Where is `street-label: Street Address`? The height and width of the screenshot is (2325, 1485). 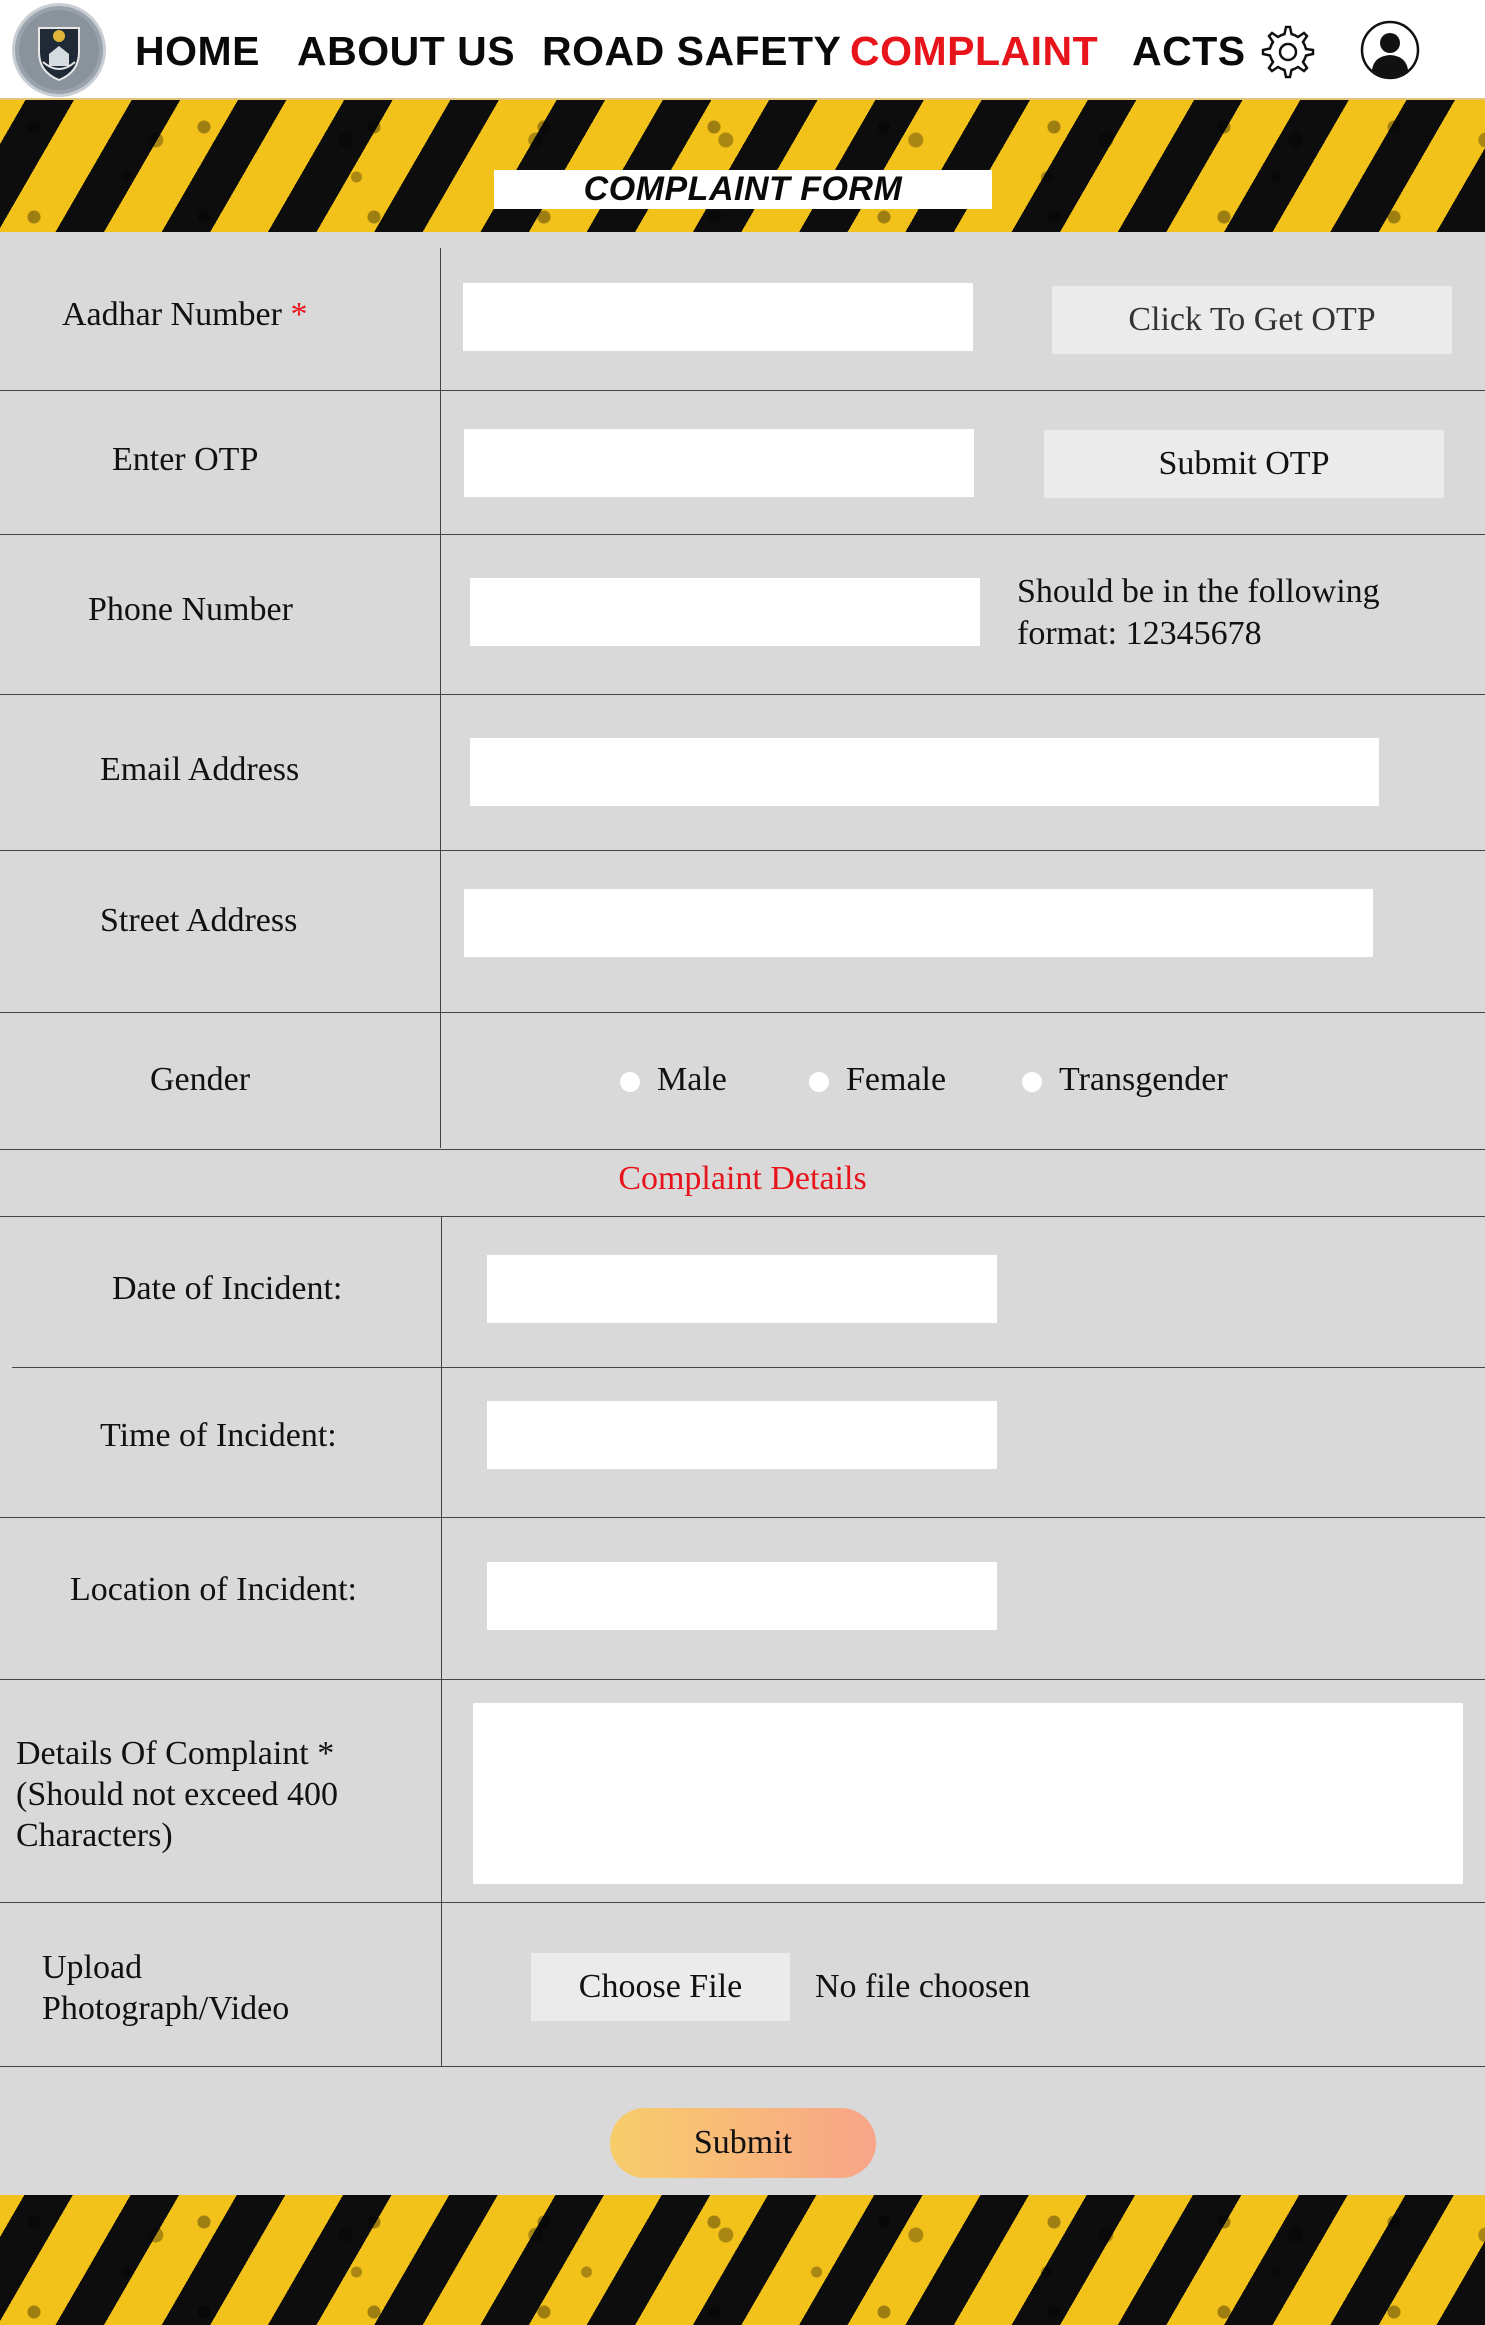 street-label: Street Address is located at coordinates (199, 920).